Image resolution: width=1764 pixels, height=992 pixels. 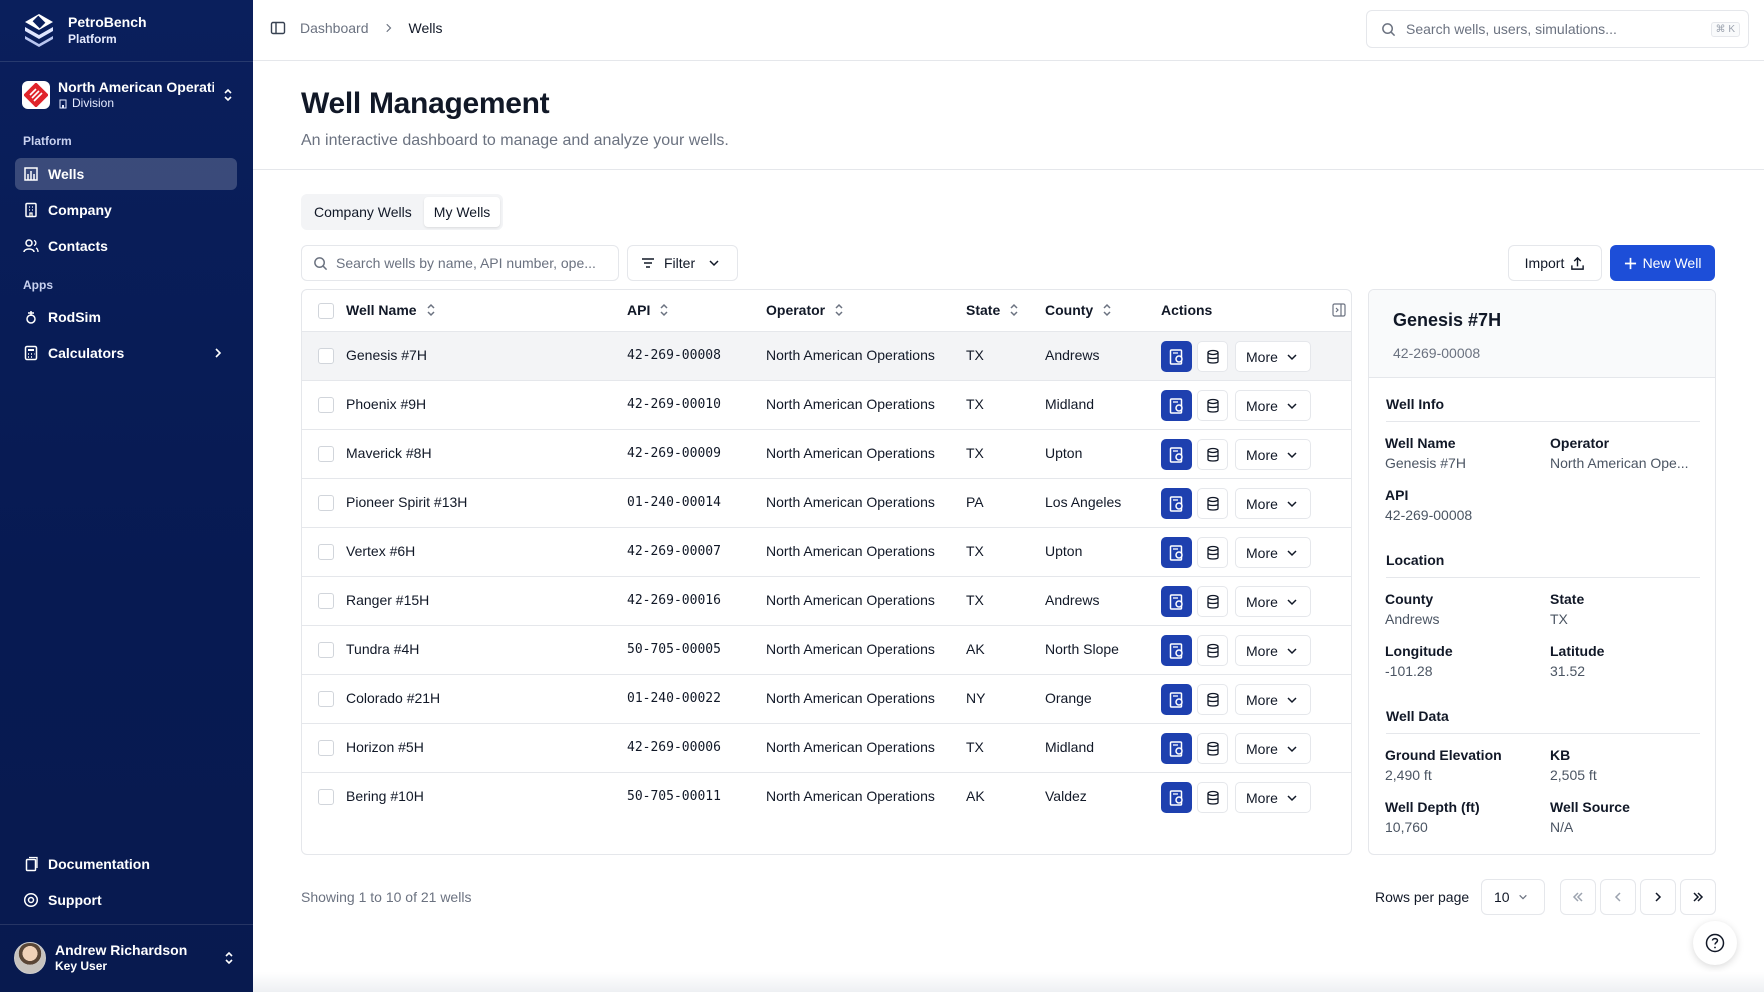 What do you see at coordinates (126, 958) in the screenshot?
I see `user-menu: Andrew Richardson Key User` at bounding box center [126, 958].